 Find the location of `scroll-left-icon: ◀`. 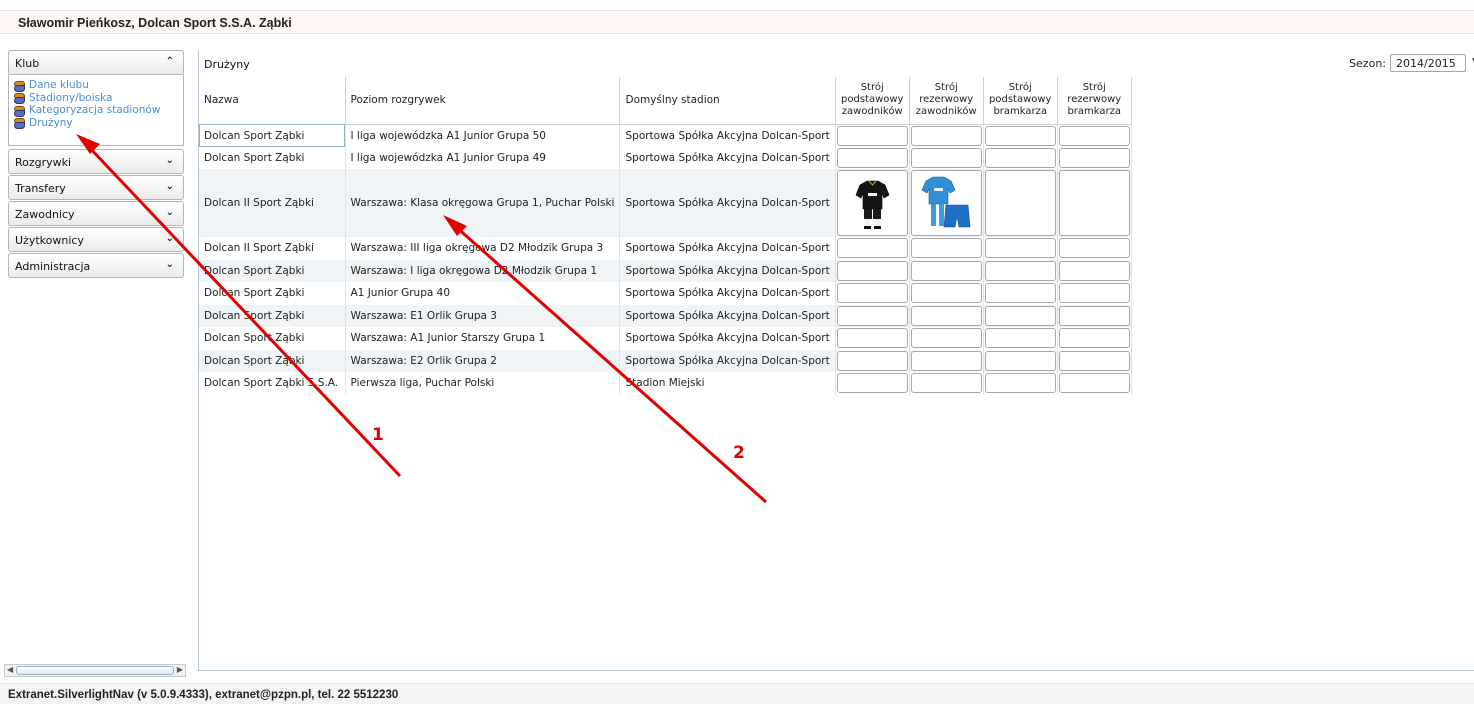

scroll-left-icon: ◀ is located at coordinates (10, 669).